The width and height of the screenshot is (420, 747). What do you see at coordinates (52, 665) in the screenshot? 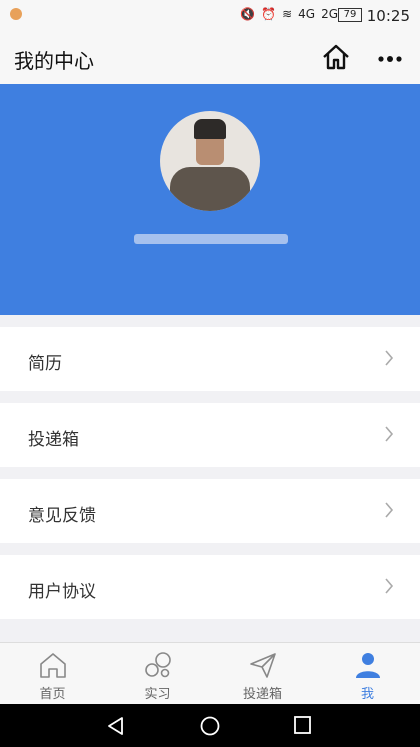
I see `home-outline-icon` at bounding box center [52, 665].